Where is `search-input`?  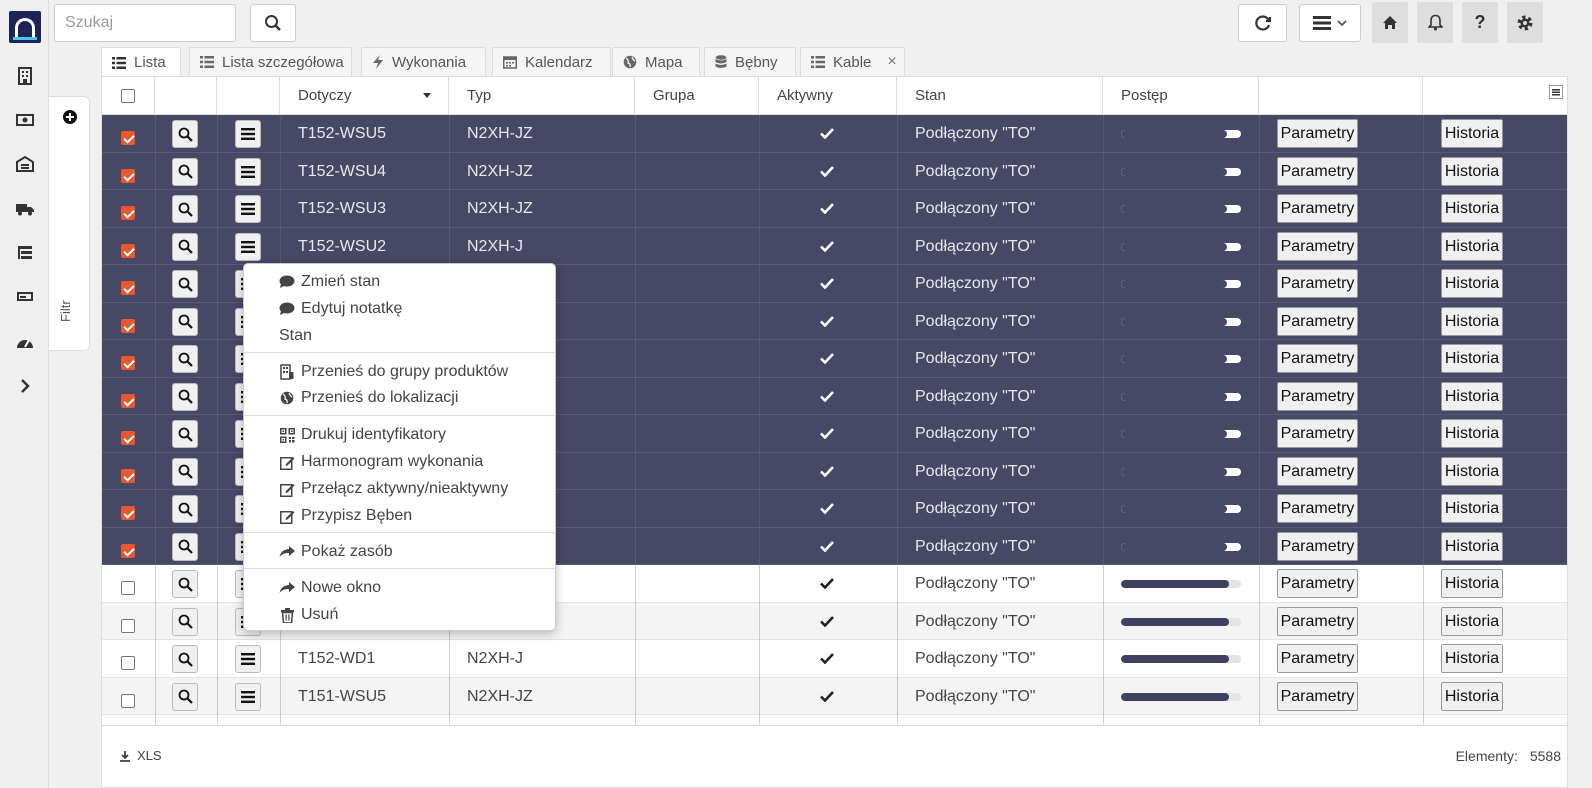 search-input is located at coordinates (145, 23).